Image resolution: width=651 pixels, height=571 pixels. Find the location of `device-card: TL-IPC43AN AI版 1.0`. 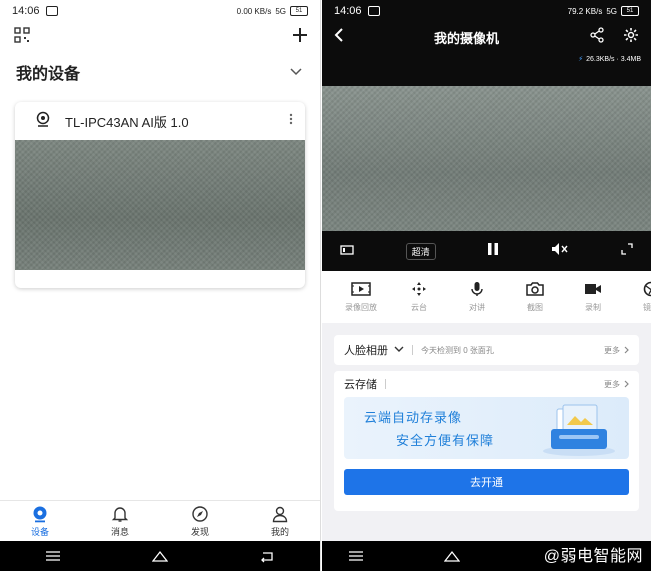

device-card: TL-IPC43AN AI版 1.0 is located at coordinates (160, 195).